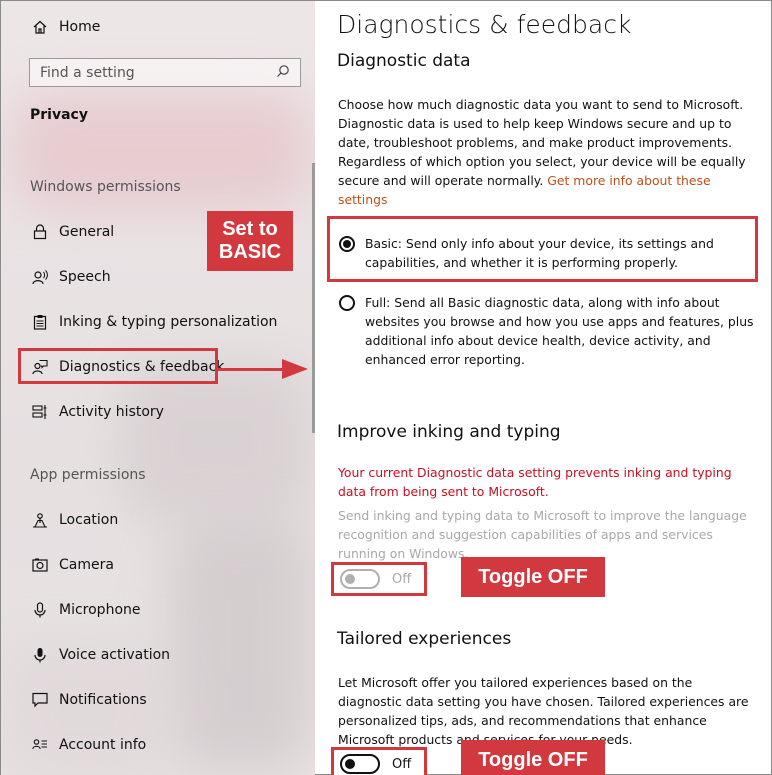 The image size is (772, 775). Describe the element at coordinates (402, 764) in the screenshot. I see `tailored-toggle-state: Off` at that location.